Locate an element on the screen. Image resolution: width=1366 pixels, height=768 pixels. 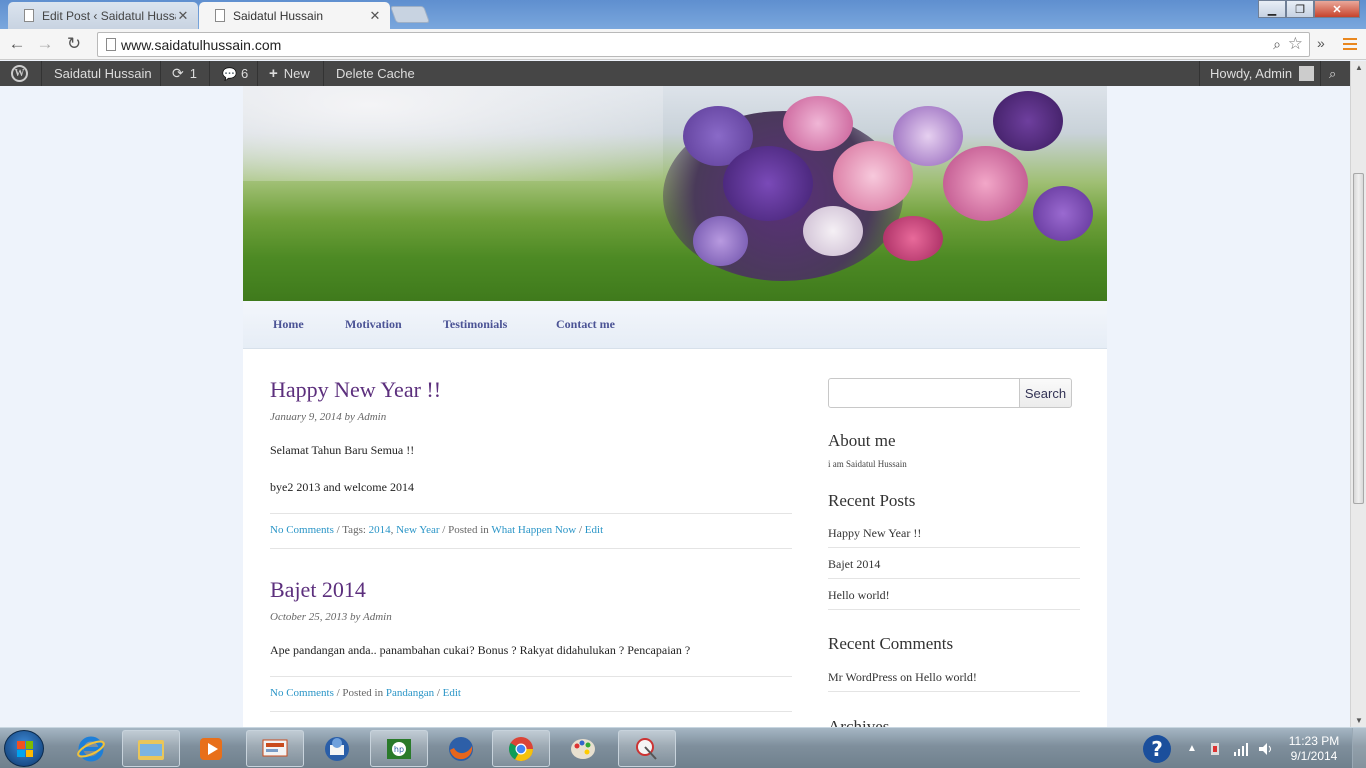
post-paragraph: Selamat Tahun Baru Semua !! is located at coordinates (342, 450).